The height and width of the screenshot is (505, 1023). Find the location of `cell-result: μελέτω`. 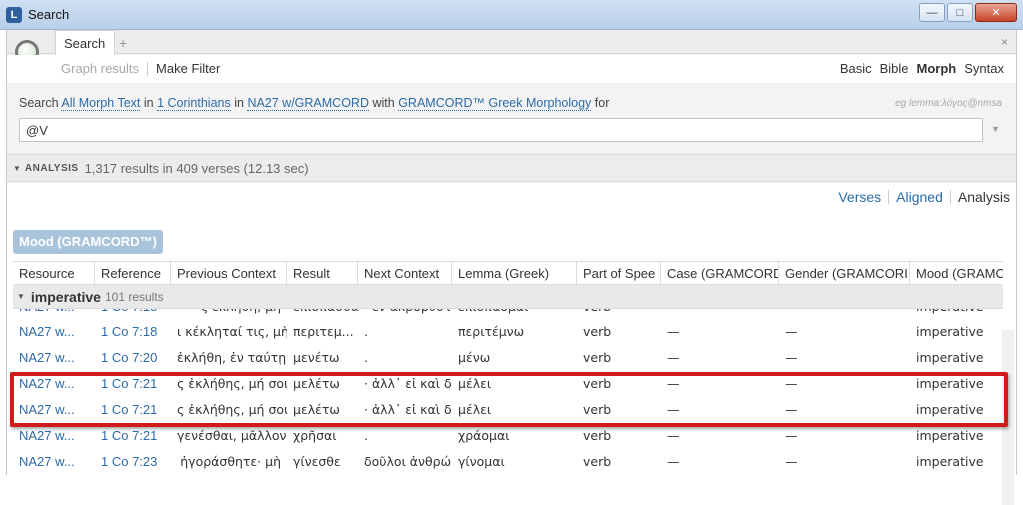

cell-result: μελέτω is located at coordinates (316, 409).